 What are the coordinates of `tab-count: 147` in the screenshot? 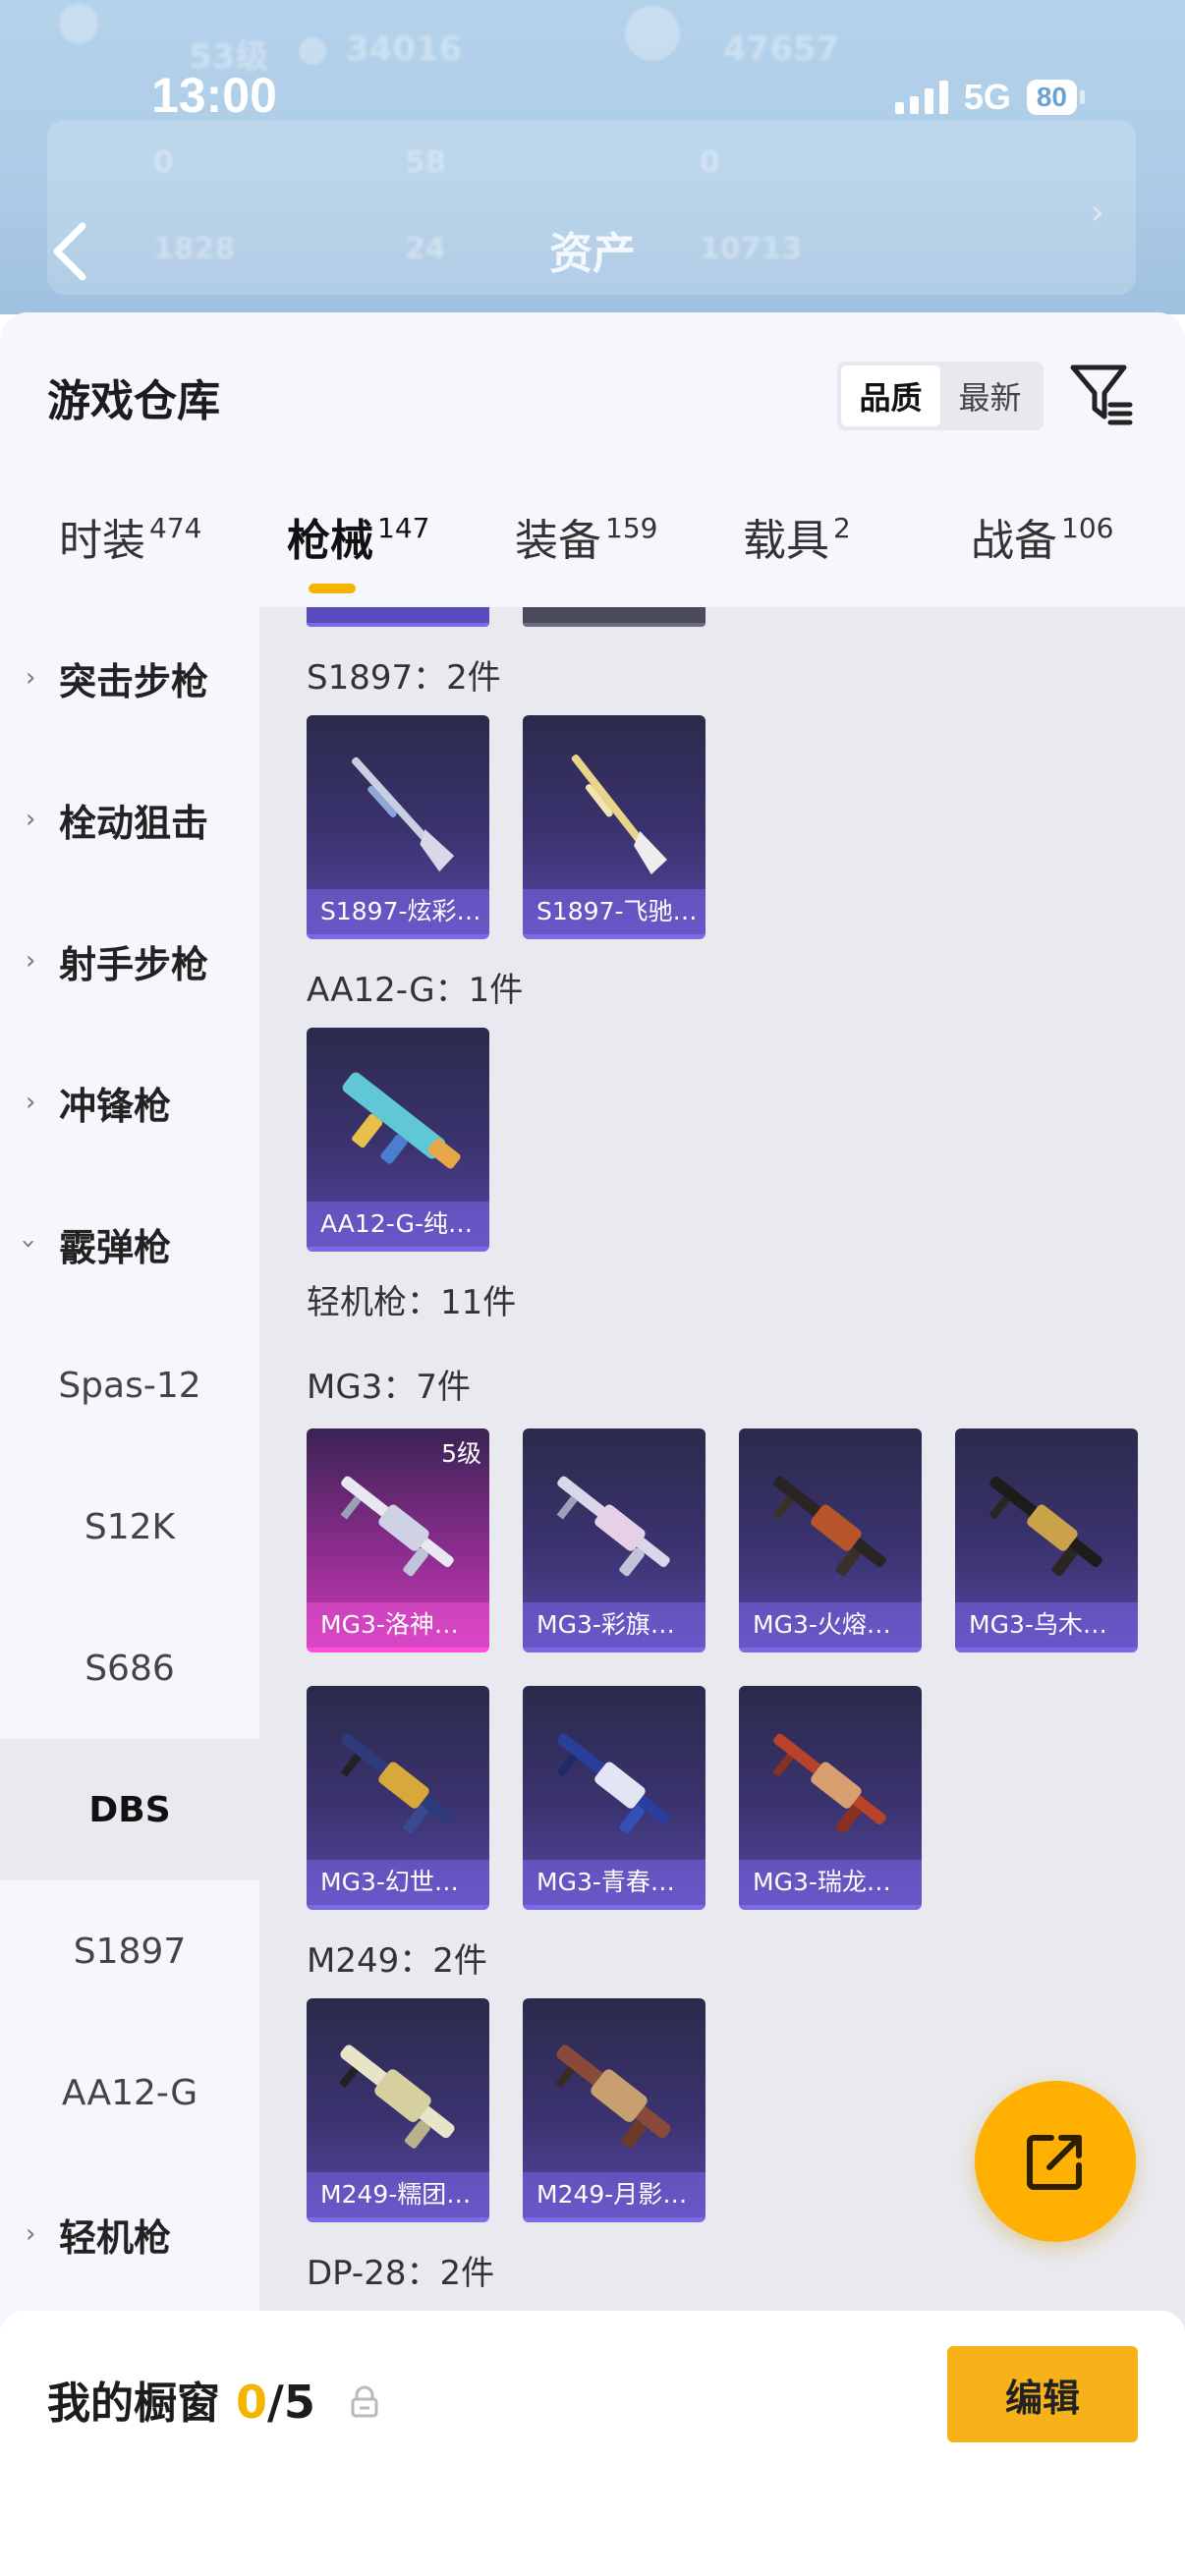 It's located at (404, 528).